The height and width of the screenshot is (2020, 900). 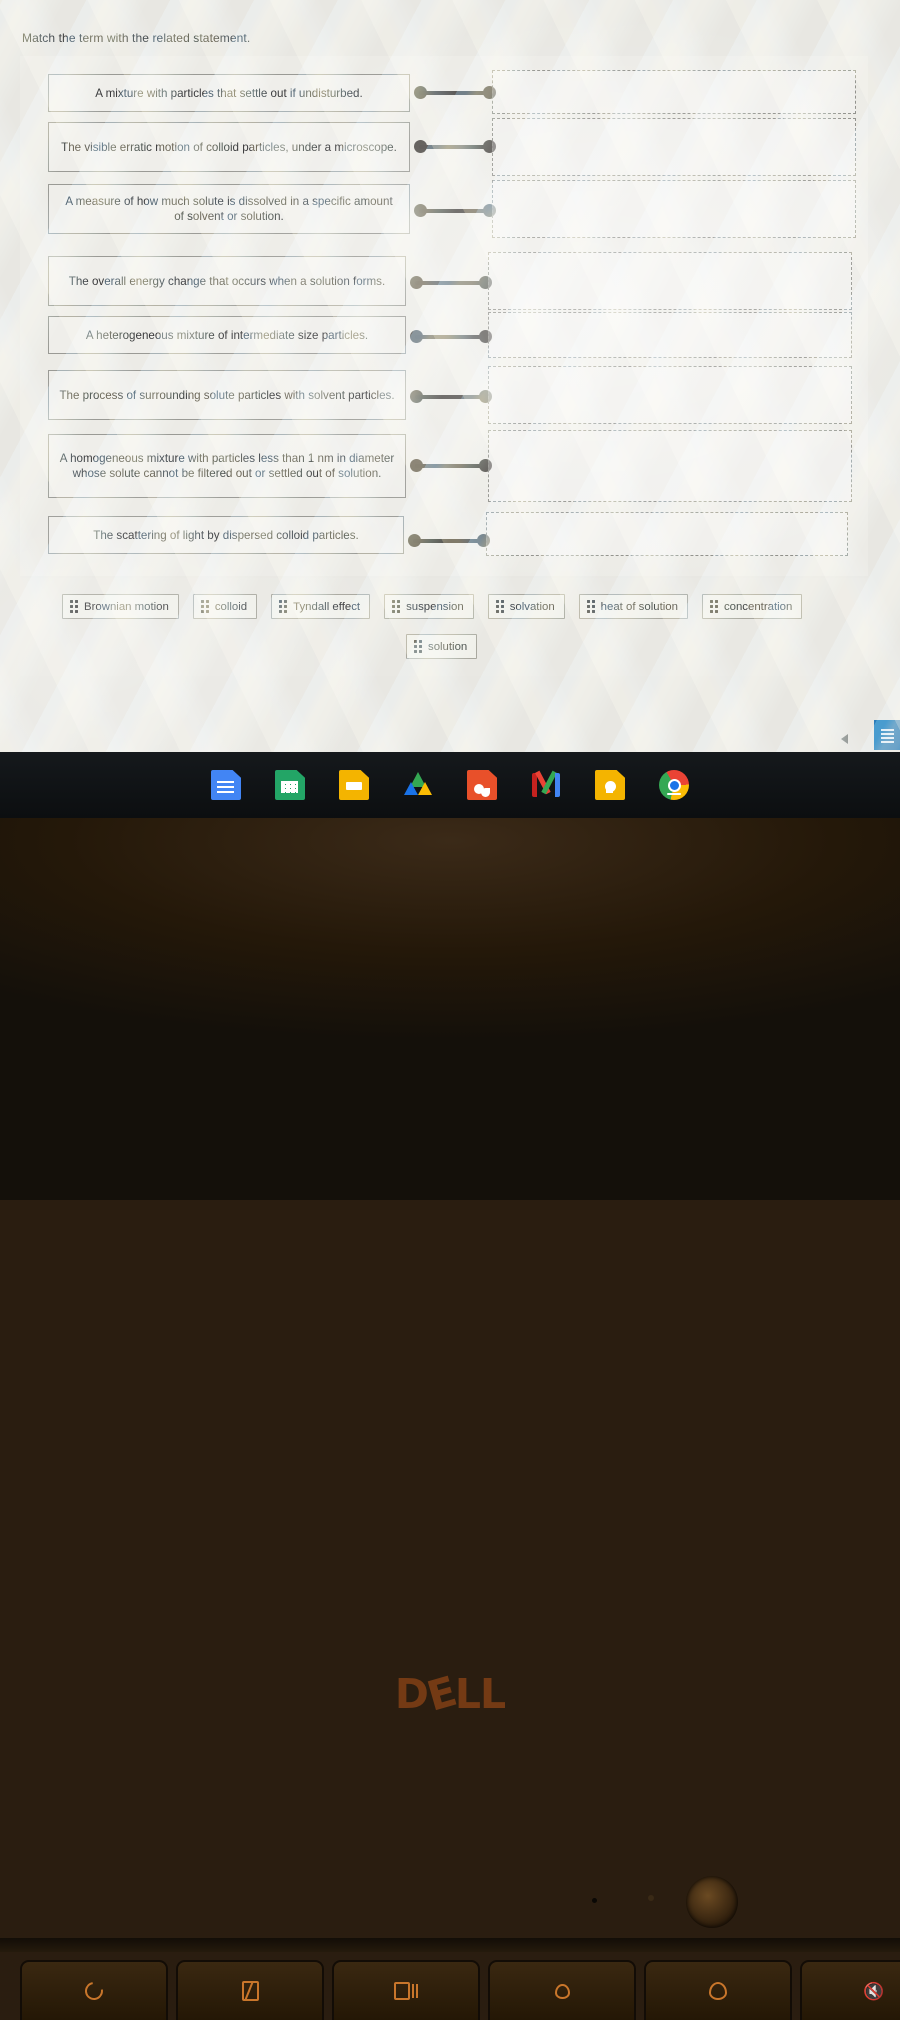 What do you see at coordinates (674, 785) in the screenshot?
I see `google-chrome-icon` at bounding box center [674, 785].